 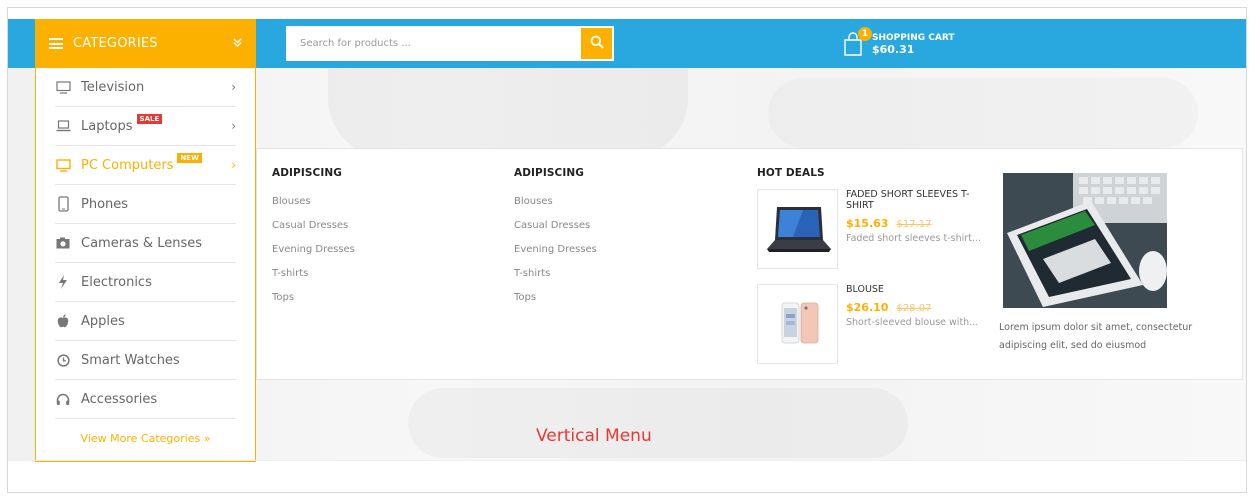 I want to click on new-badge: NEW, so click(x=189, y=158).